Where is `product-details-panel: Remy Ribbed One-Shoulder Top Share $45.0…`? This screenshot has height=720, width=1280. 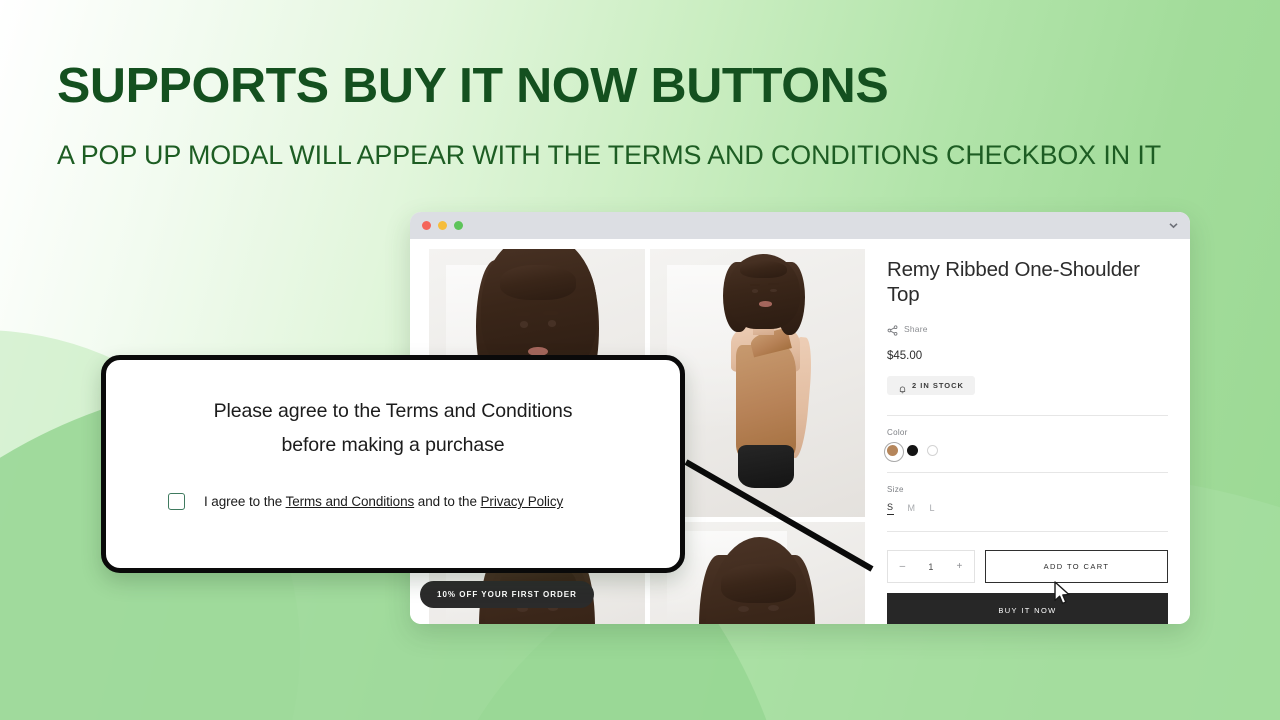
product-details-panel: Remy Ribbed One-Shoulder Top Share $45.0… is located at coordinates (1027, 431).